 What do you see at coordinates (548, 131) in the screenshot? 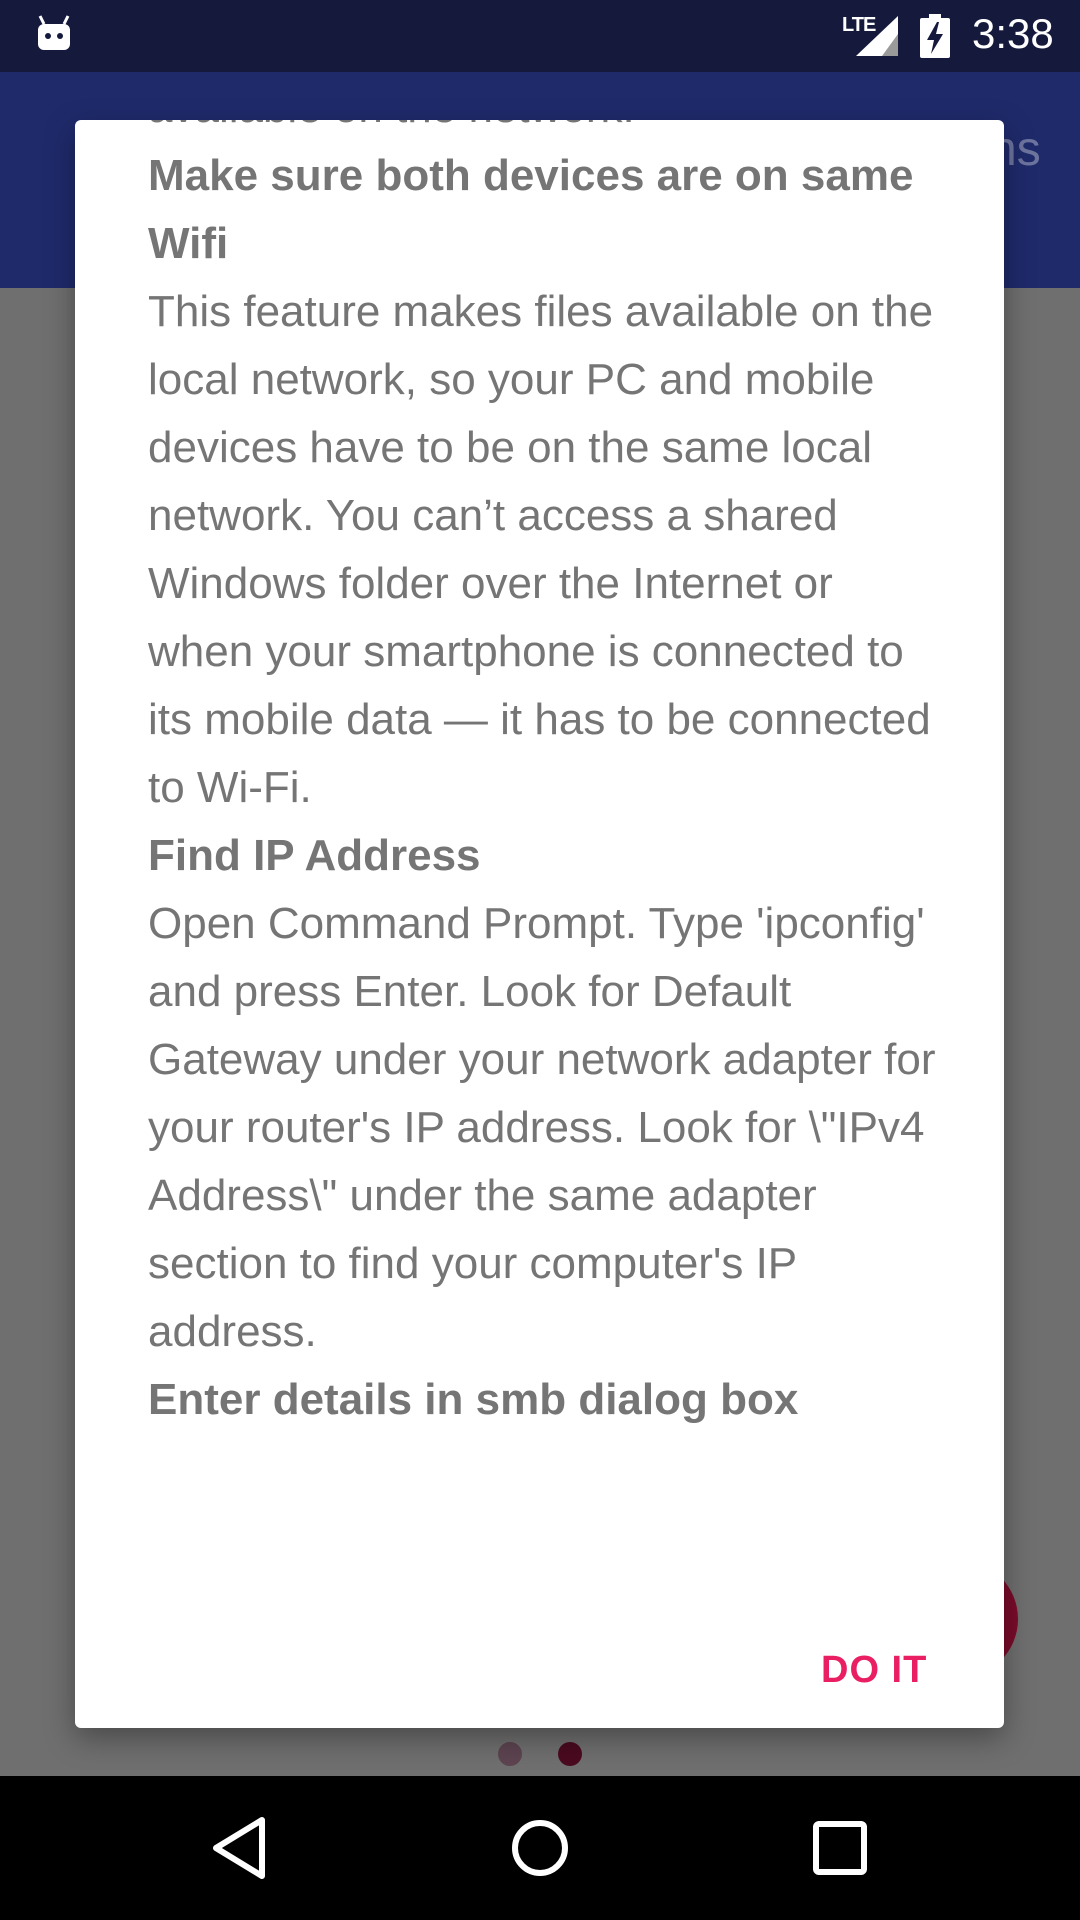
I see `partial-line: available on the network.` at bounding box center [548, 131].